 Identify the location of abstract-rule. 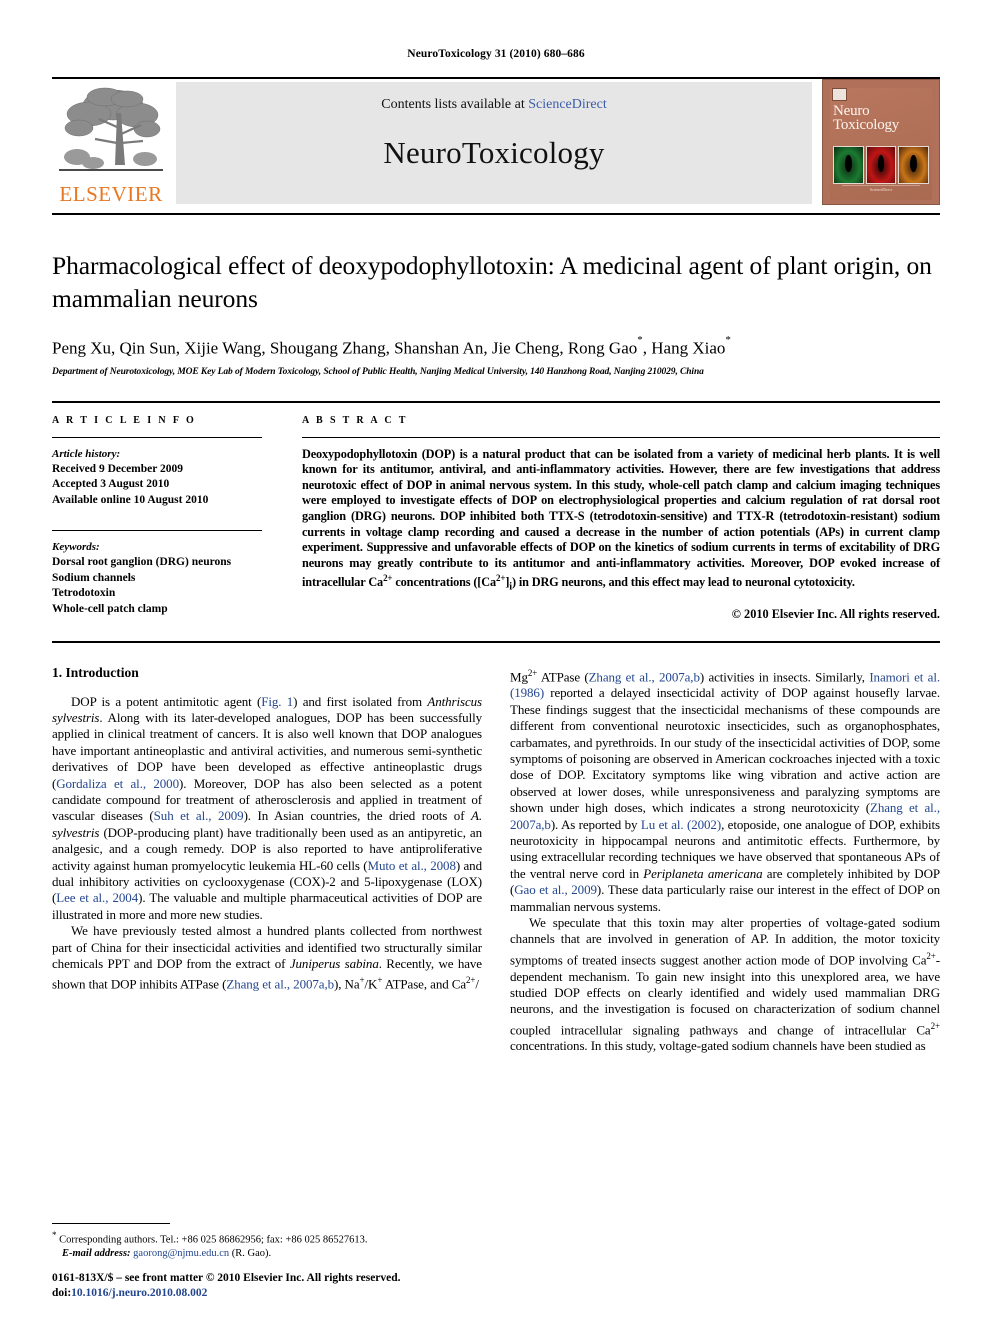
(621, 437).